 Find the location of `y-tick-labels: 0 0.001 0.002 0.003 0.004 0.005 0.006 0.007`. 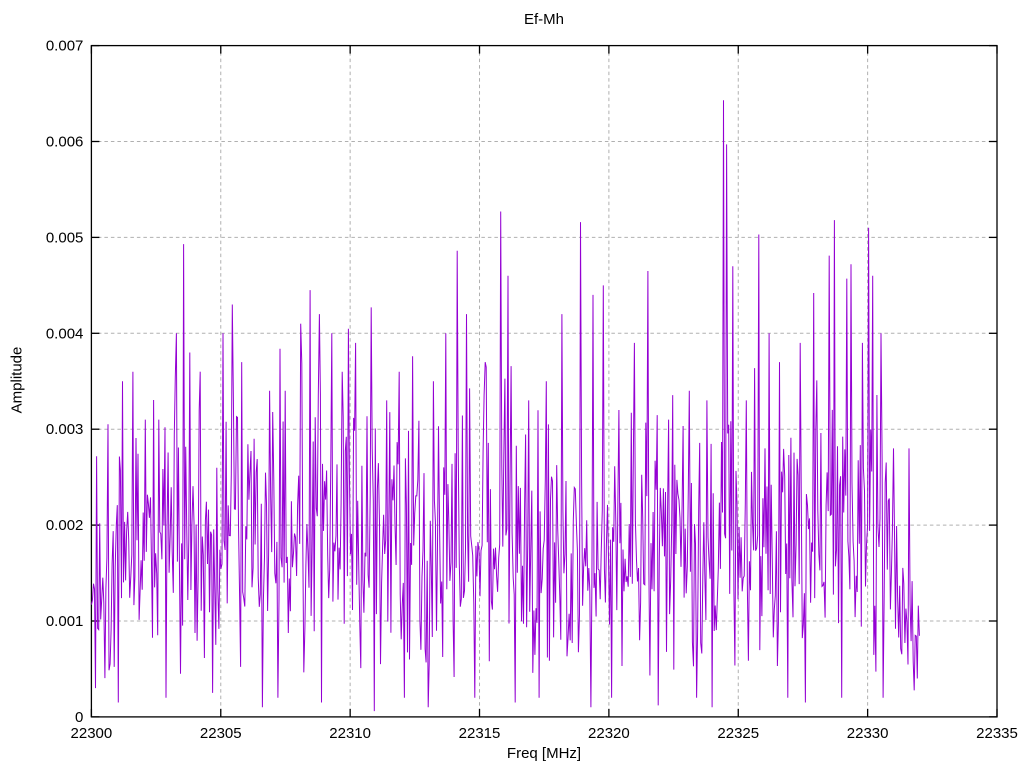

y-tick-labels: 0 0.001 0.002 0.003 0.004 0.005 0.006 0.007 is located at coordinates (65, 382).